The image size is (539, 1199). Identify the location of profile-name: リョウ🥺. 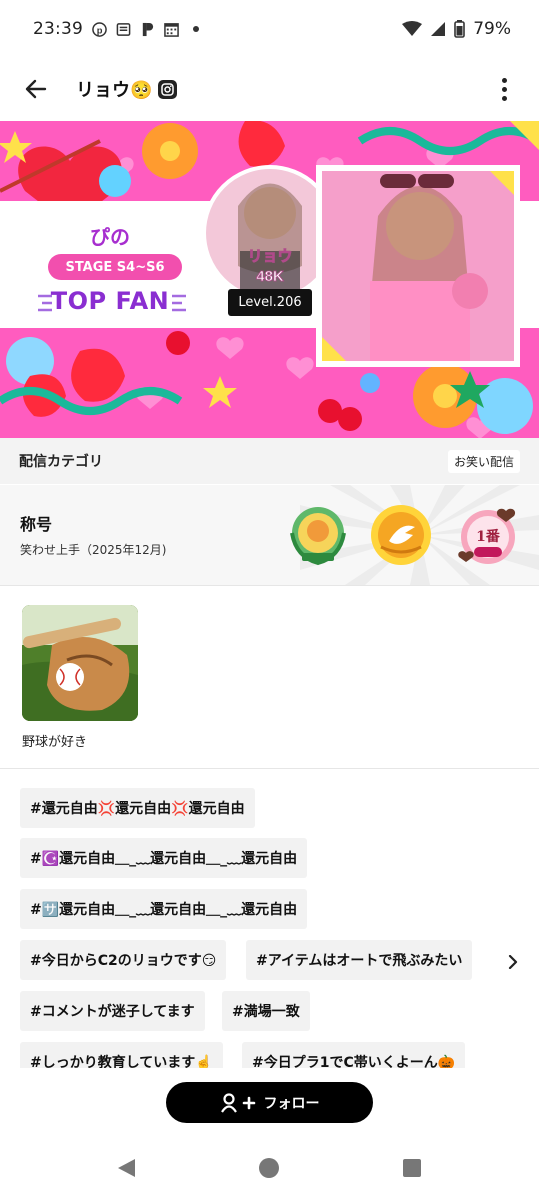
(114, 90).